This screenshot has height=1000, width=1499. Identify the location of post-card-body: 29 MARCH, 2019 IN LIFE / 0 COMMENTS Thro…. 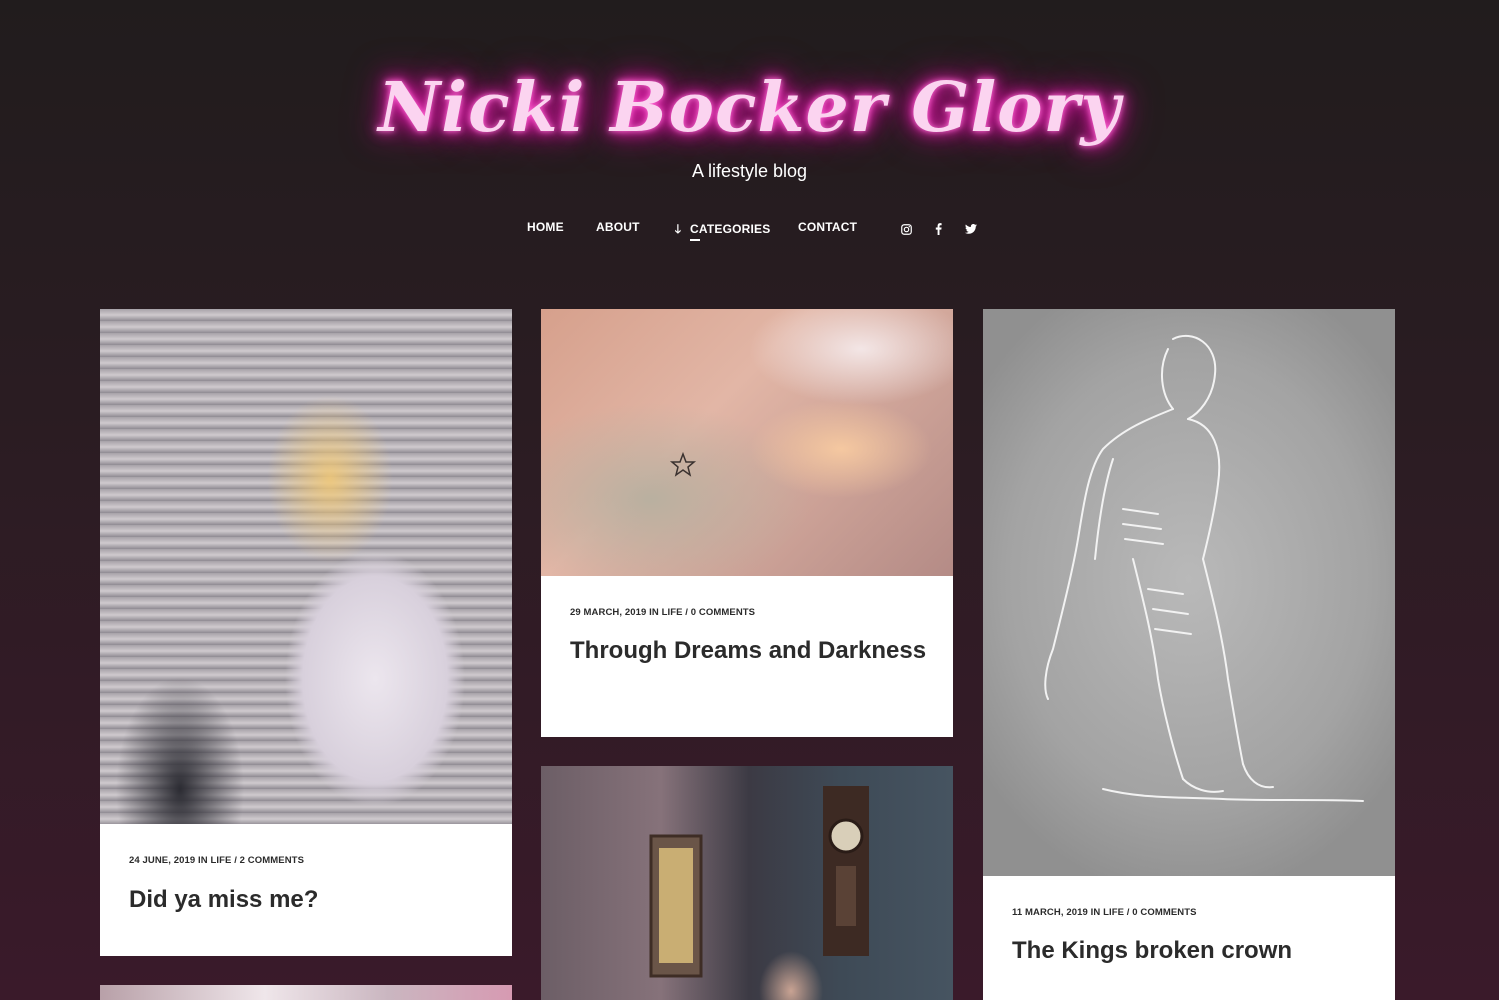
(747, 656).